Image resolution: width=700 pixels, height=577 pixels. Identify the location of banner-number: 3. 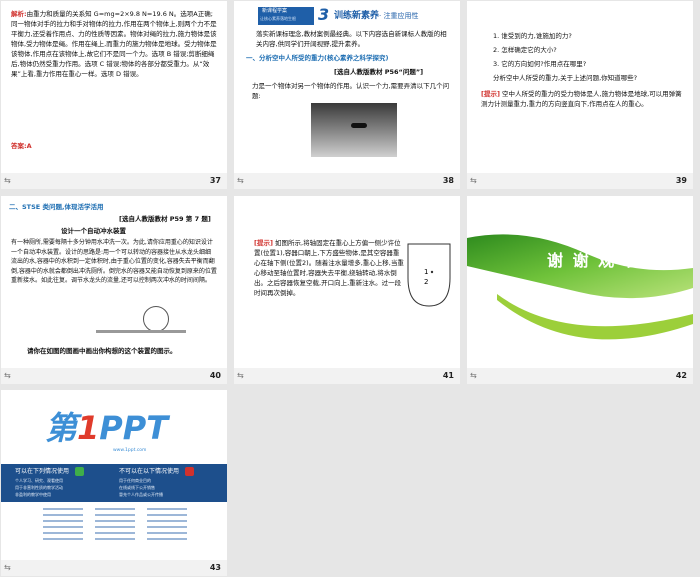
(324, 14).